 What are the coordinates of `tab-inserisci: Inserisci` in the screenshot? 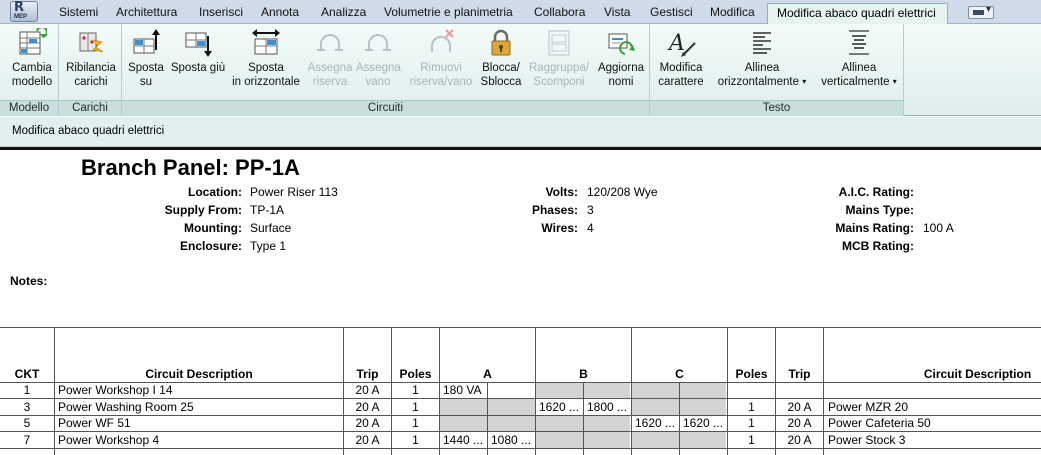 It's located at (221, 12).